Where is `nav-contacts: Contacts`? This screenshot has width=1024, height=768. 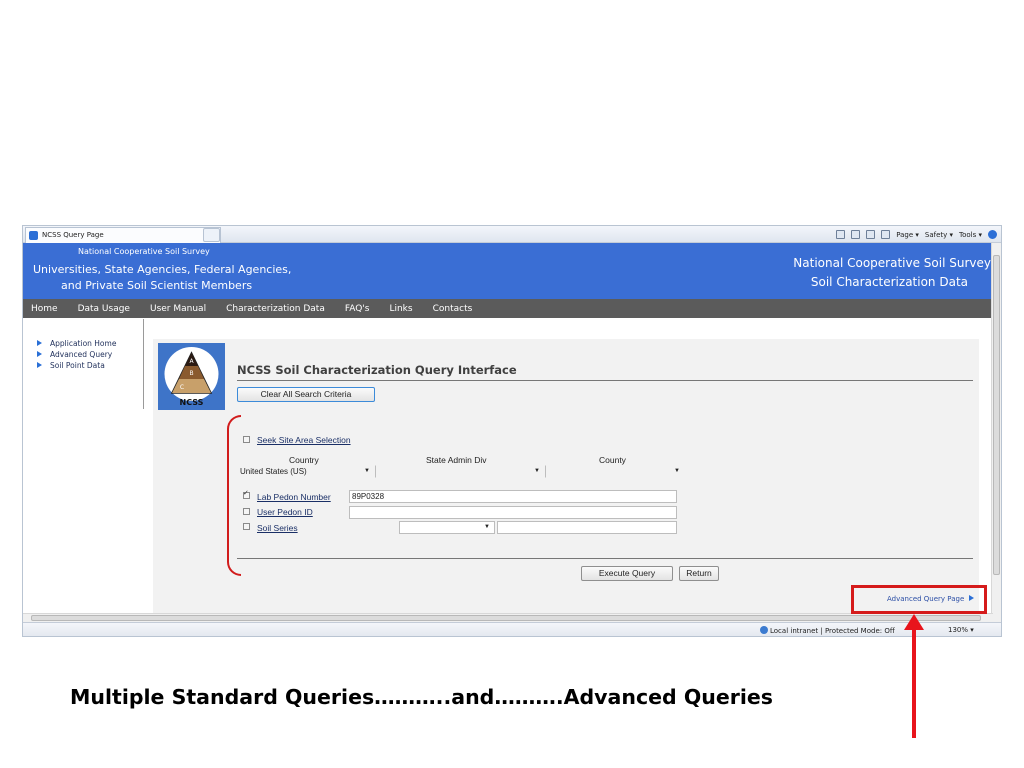
nav-contacts: Contacts is located at coordinates (453, 309).